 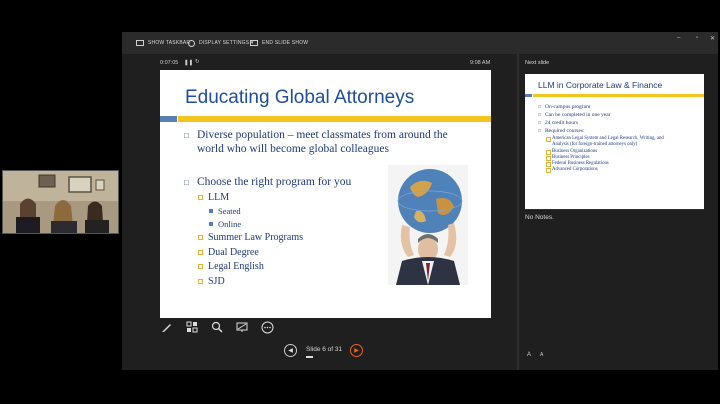 I want to click on webcam-scene, so click(x=60, y=202).